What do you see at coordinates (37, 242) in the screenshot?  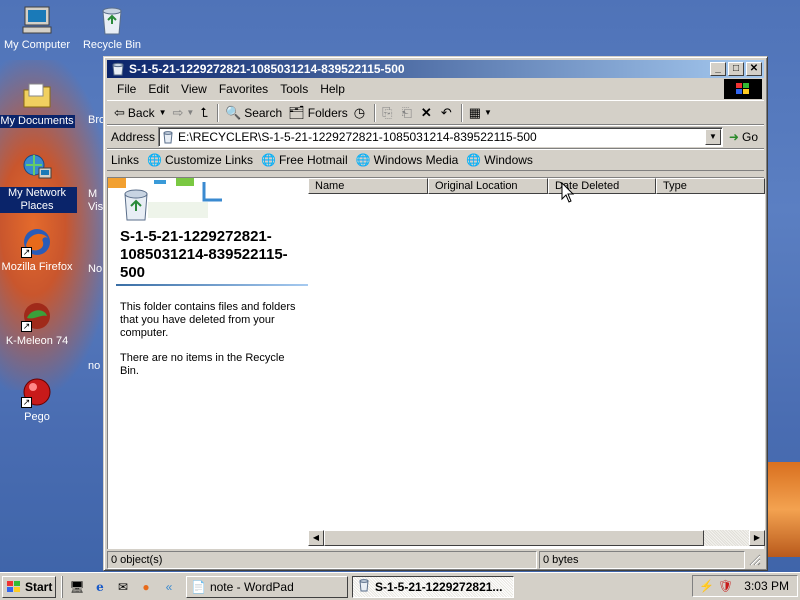 I see `firefox-icon: ↗` at bounding box center [37, 242].